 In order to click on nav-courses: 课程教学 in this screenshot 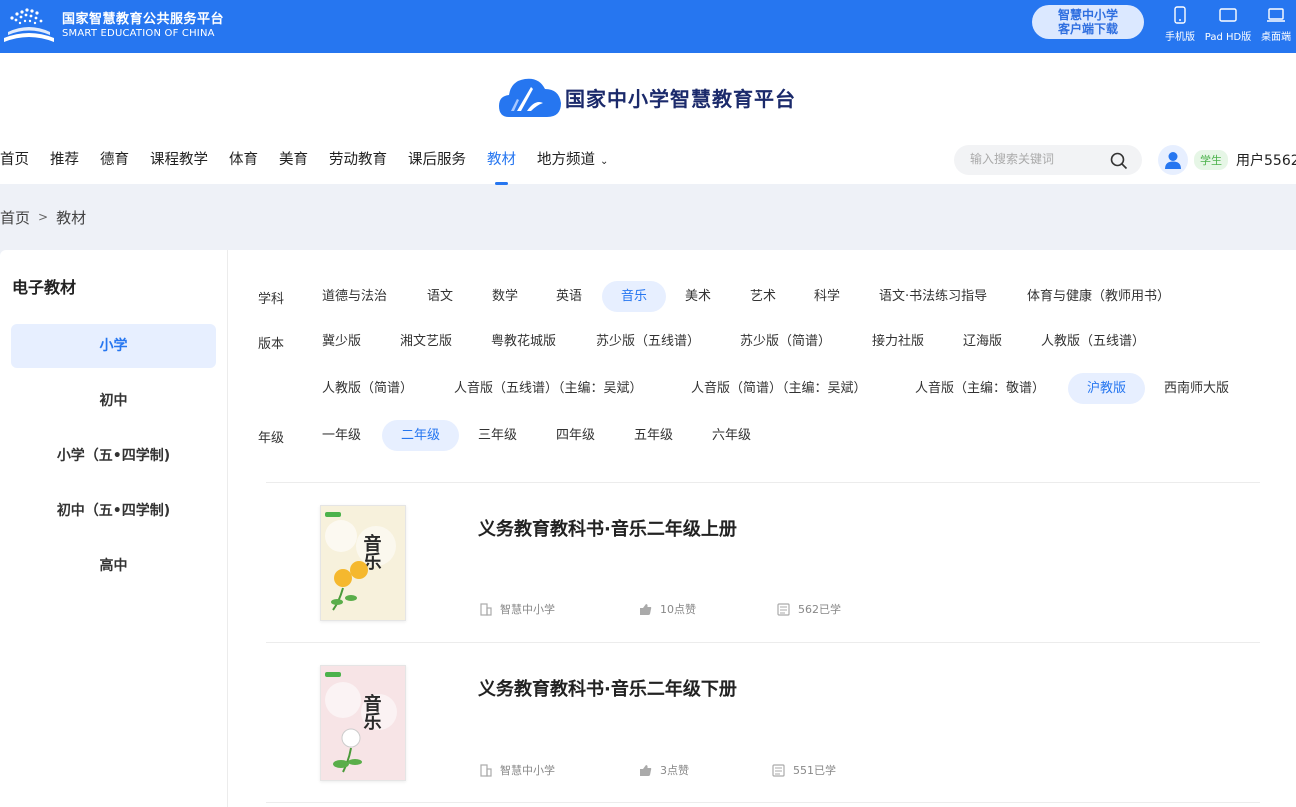, I will do `click(179, 167)`.